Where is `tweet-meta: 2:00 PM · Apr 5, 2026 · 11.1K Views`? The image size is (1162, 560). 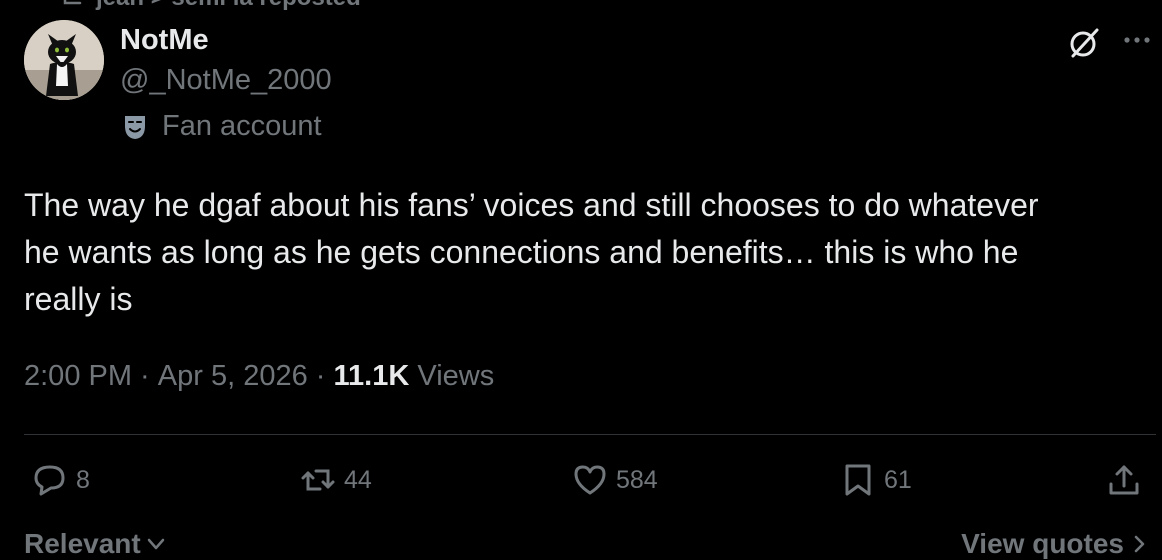
tweet-meta: 2:00 PM · Apr 5, 2026 · 11.1K Views is located at coordinates (259, 376).